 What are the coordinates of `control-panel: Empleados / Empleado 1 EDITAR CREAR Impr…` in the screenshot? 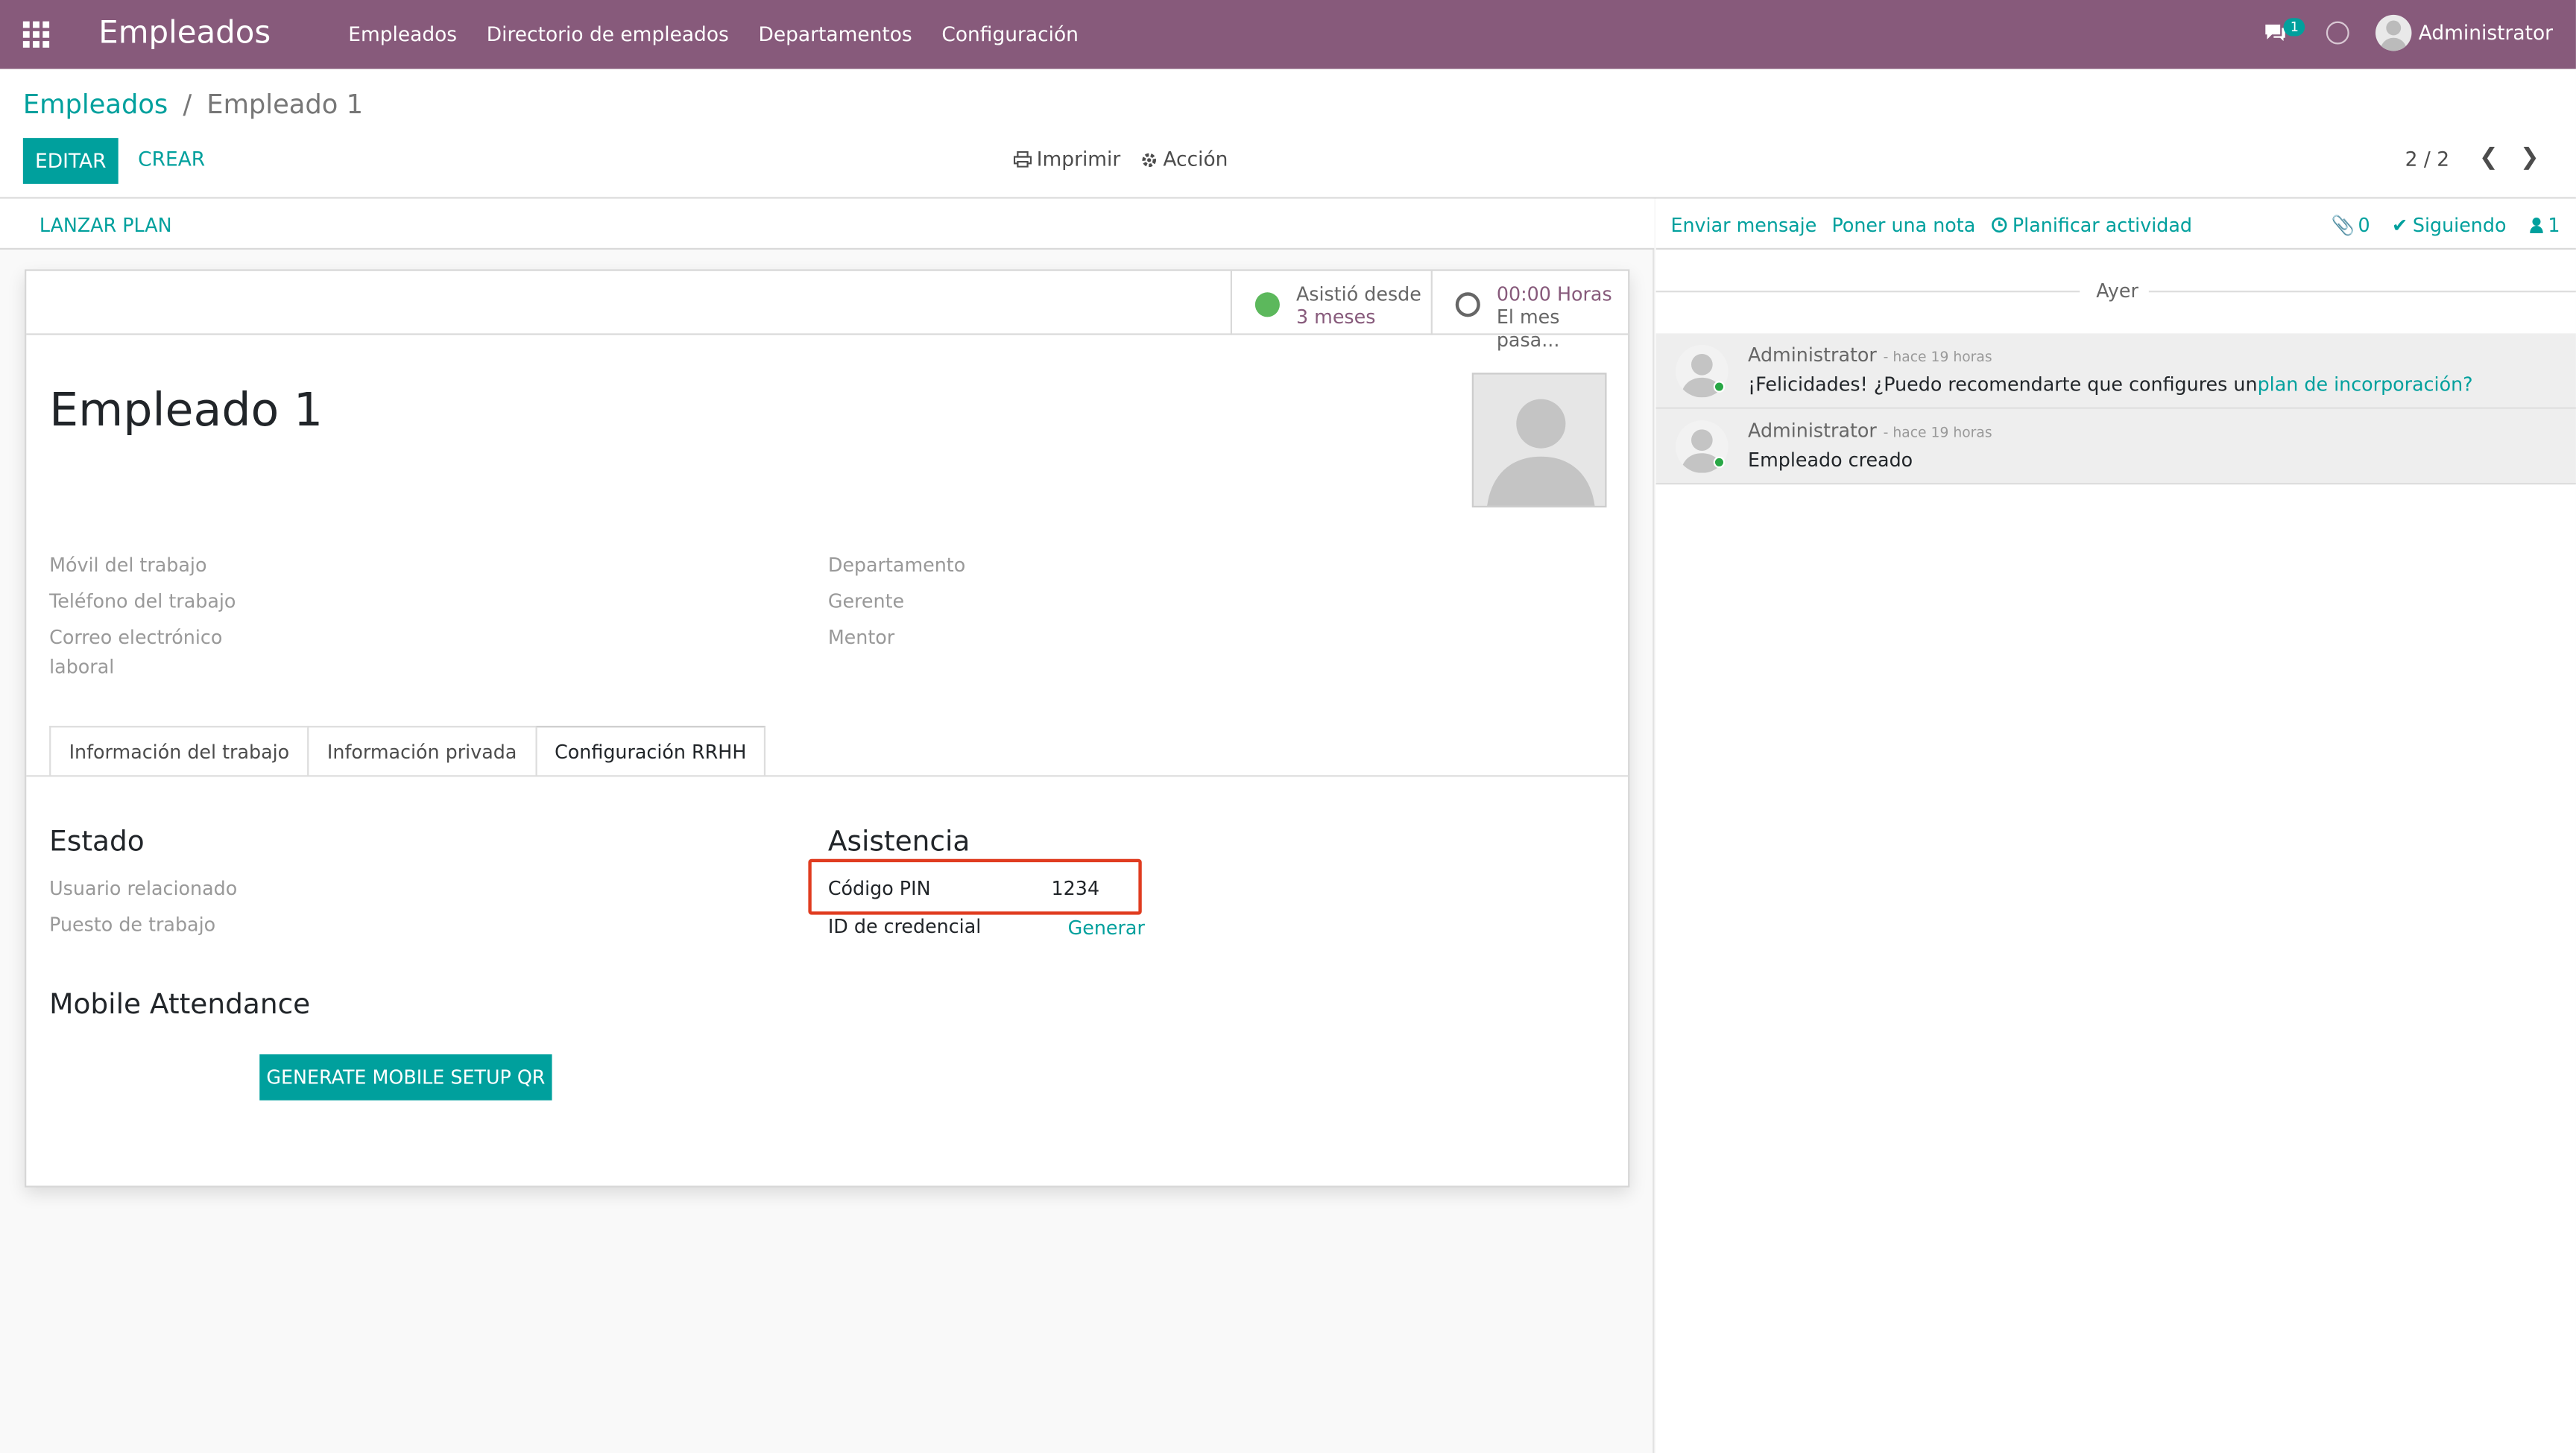 It's located at (1288, 134).